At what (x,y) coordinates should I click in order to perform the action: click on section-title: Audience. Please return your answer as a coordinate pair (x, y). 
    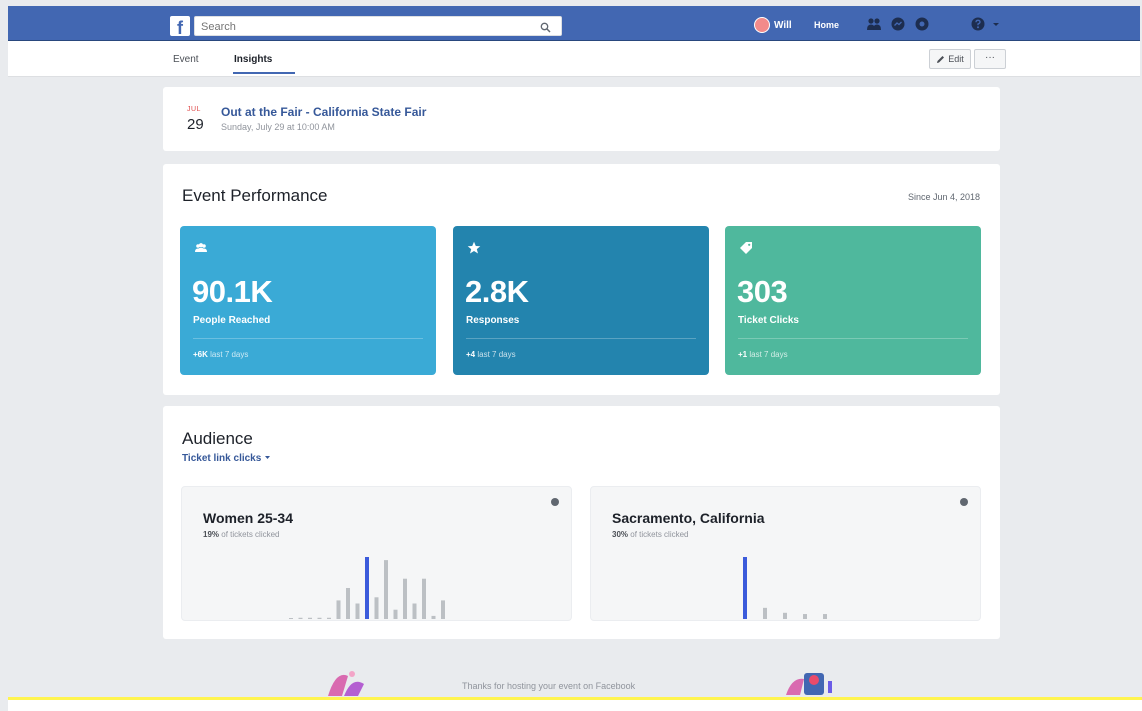
    Looking at the image, I should click on (217, 438).